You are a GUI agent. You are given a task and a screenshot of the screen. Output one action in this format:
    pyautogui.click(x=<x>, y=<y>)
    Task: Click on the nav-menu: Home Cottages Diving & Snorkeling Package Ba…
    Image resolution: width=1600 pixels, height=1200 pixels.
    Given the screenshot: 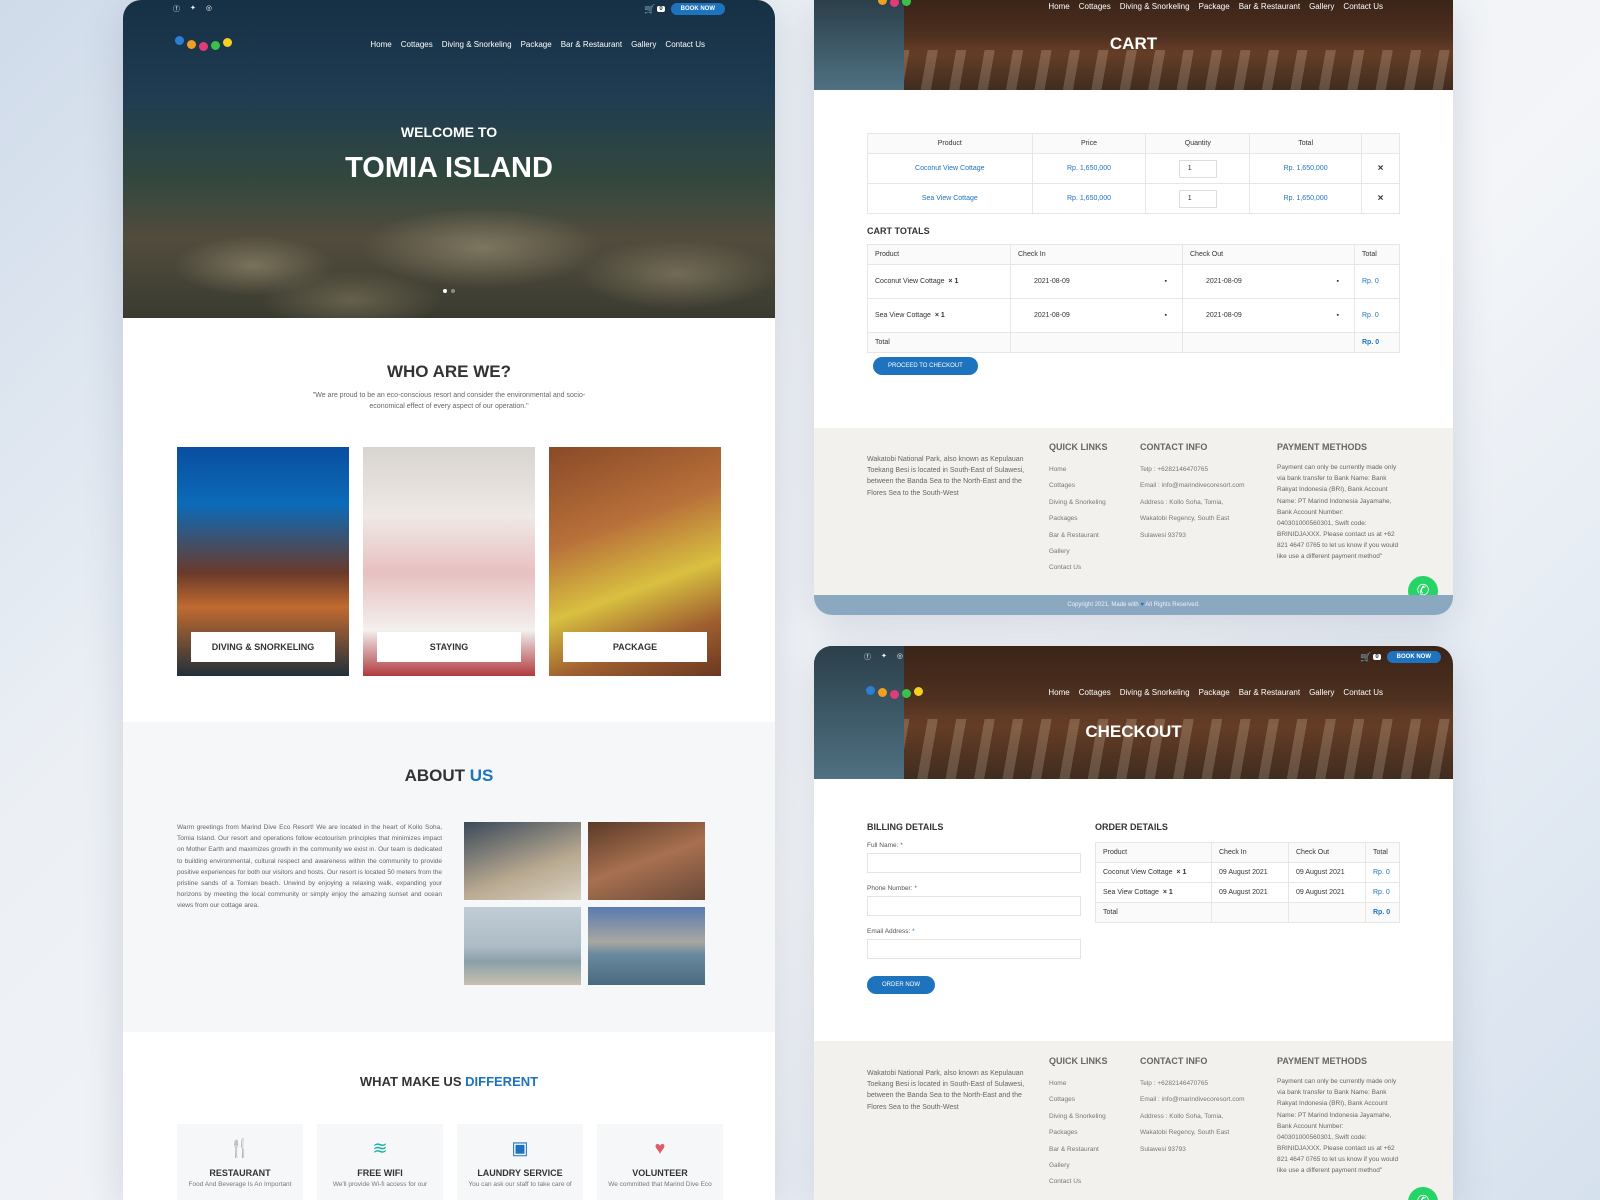 What is the action you would take?
    pyautogui.click(x=537, y=44)
    